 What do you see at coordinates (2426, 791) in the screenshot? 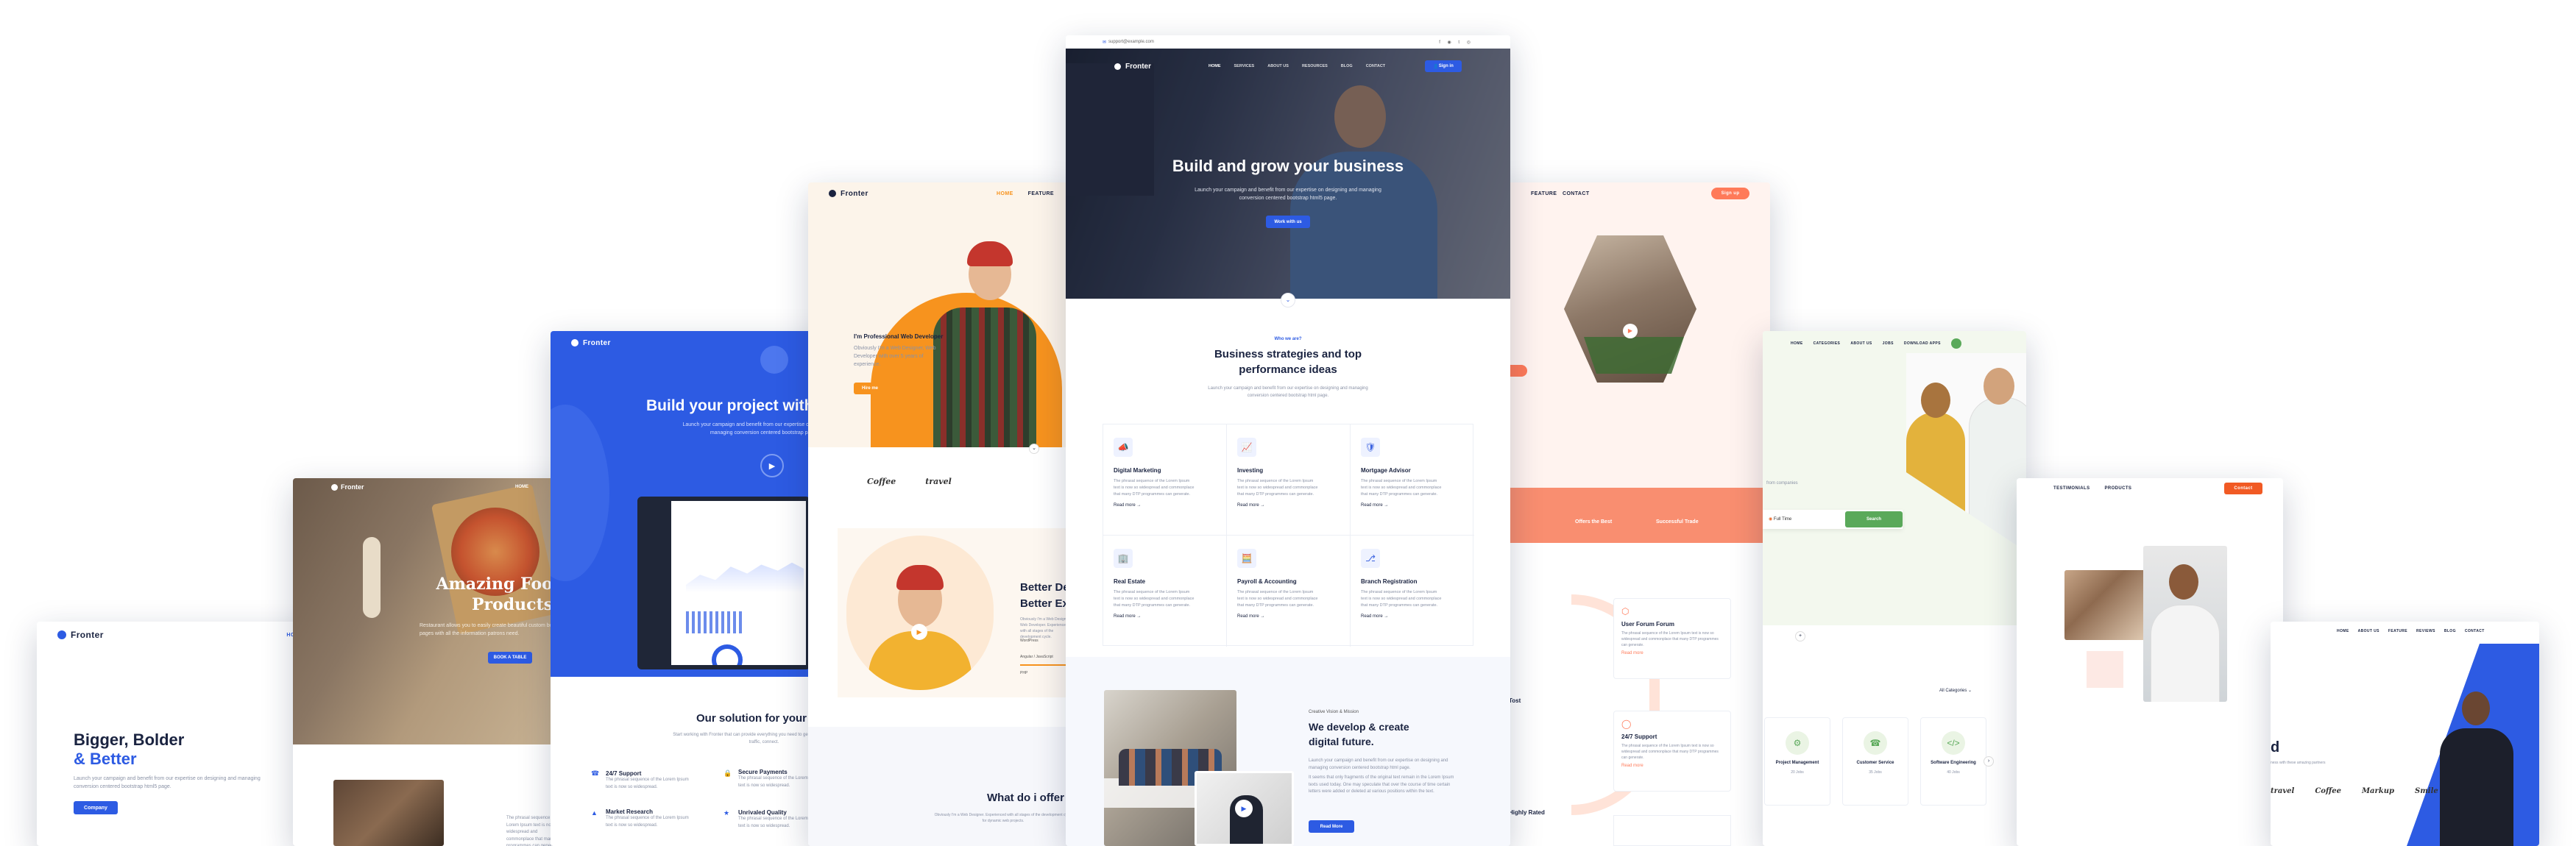
I see `partner-logo: Smile` at bounding box center [2426, 791].